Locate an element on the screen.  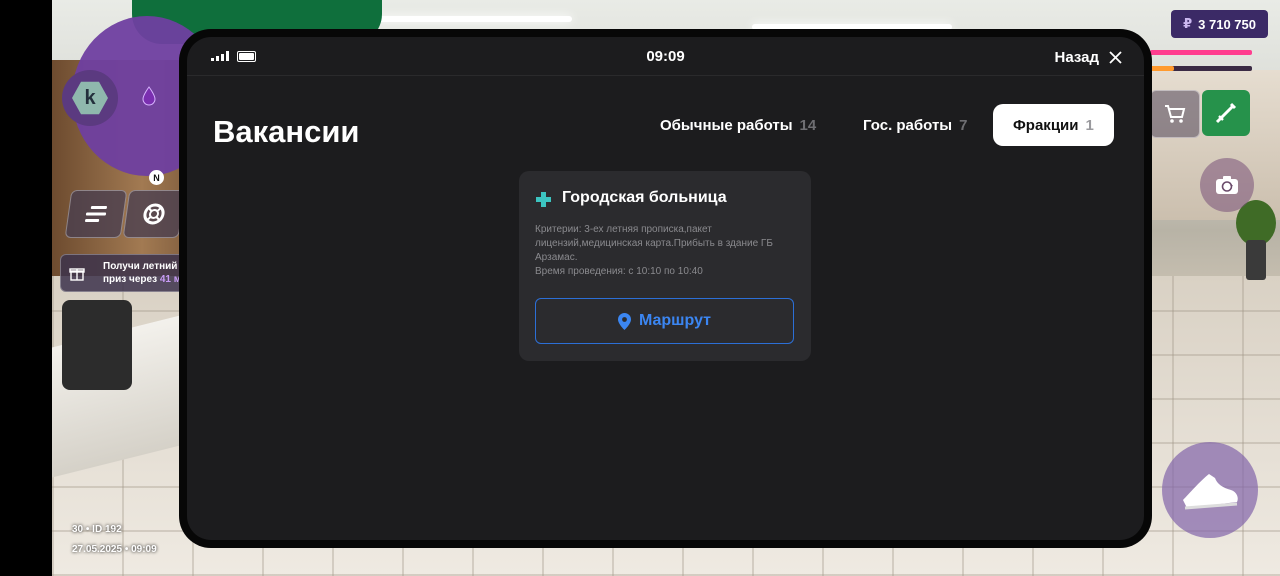
tab-label: Гос. работы is located at coordinates (908, 125).